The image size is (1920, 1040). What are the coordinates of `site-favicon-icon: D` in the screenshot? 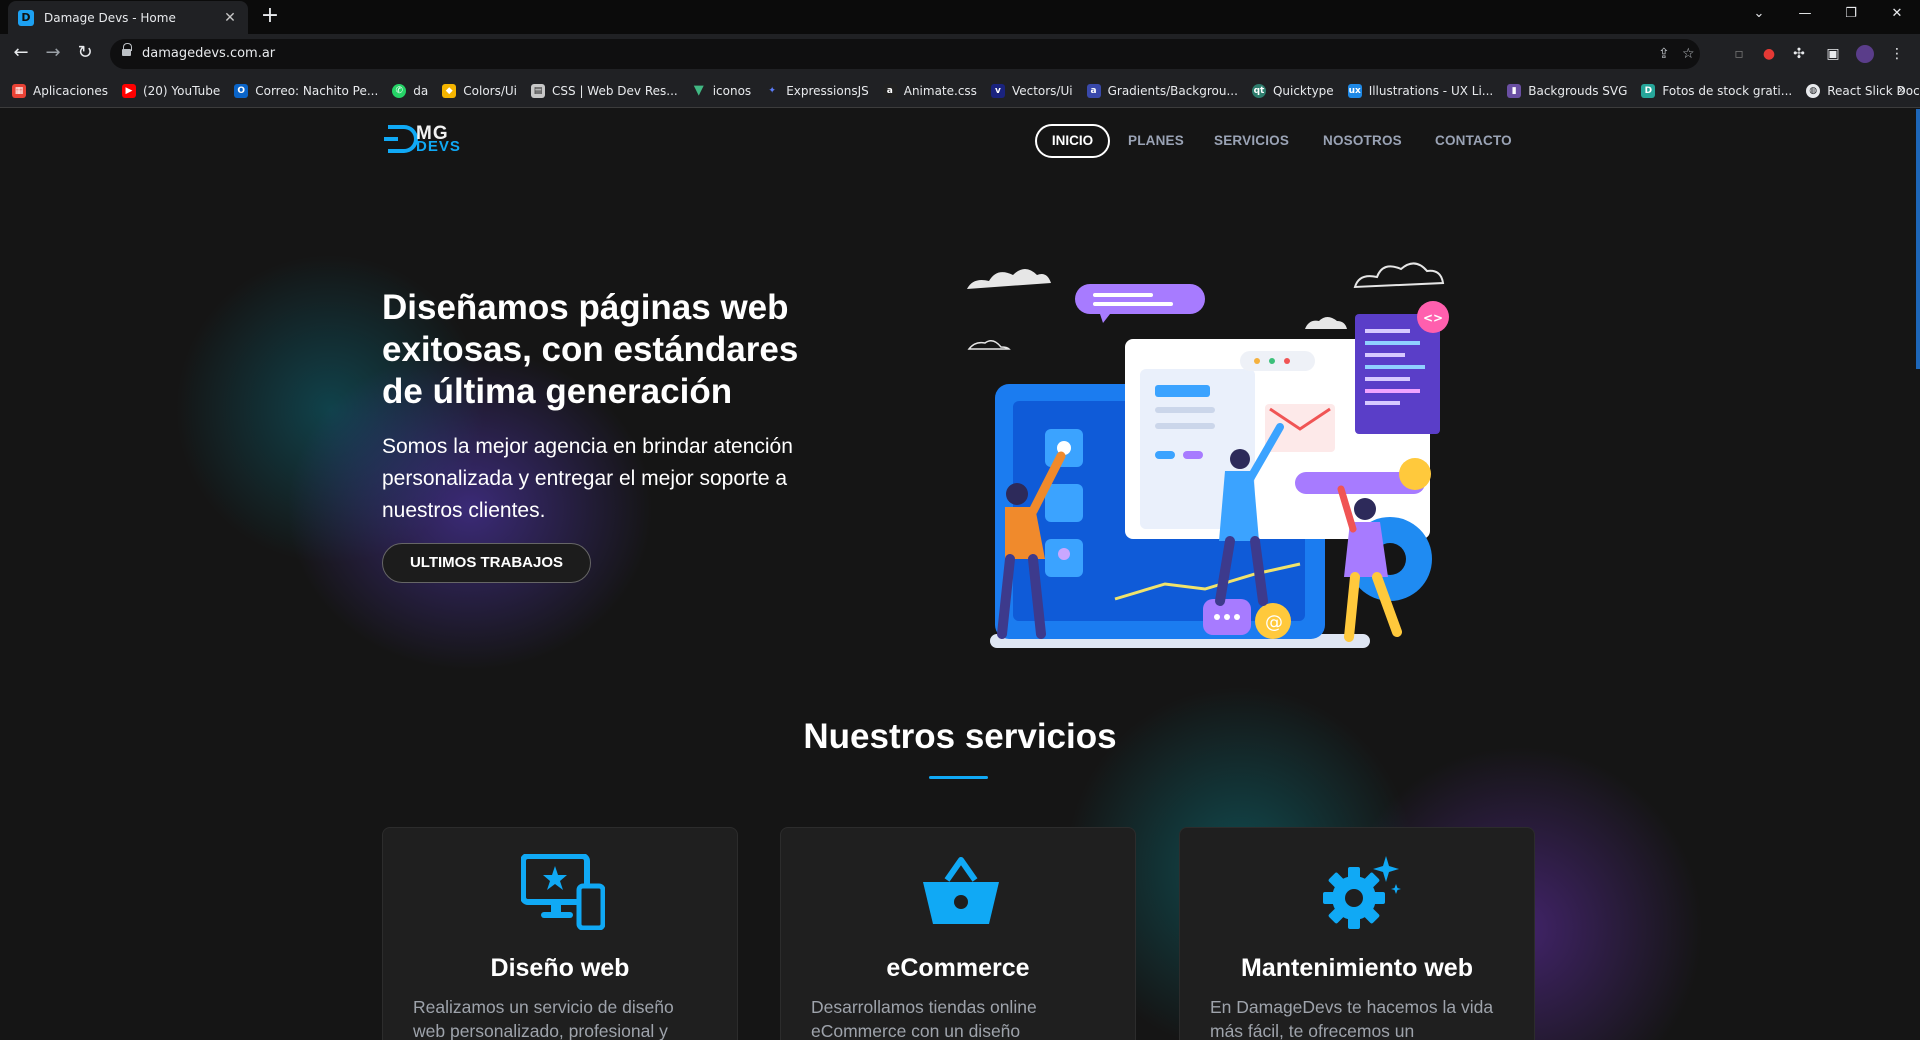 It's located at (26, 17).